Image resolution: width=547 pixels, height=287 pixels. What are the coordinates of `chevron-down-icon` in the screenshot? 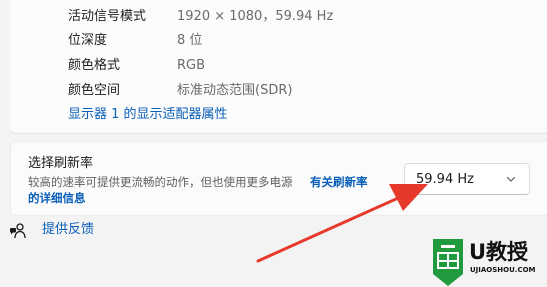 It's located at (511, 179).